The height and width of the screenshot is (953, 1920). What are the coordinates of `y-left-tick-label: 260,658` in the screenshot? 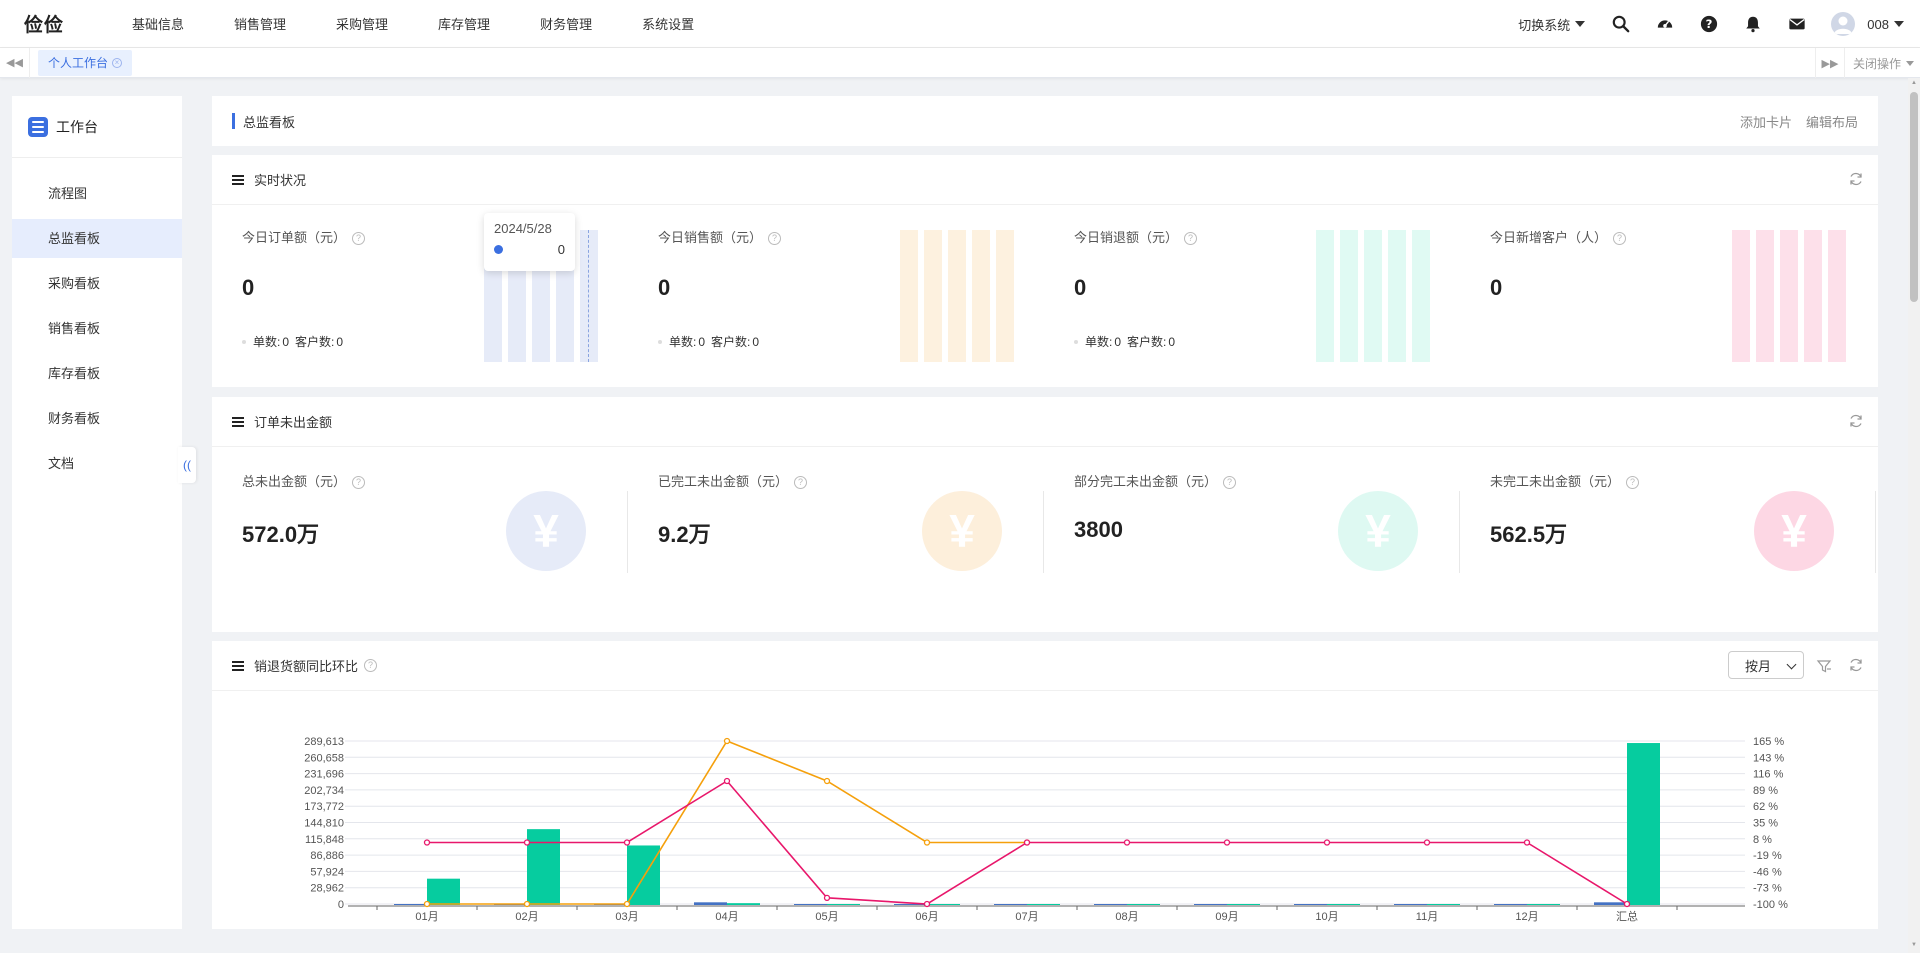 It's located at (324, 758).